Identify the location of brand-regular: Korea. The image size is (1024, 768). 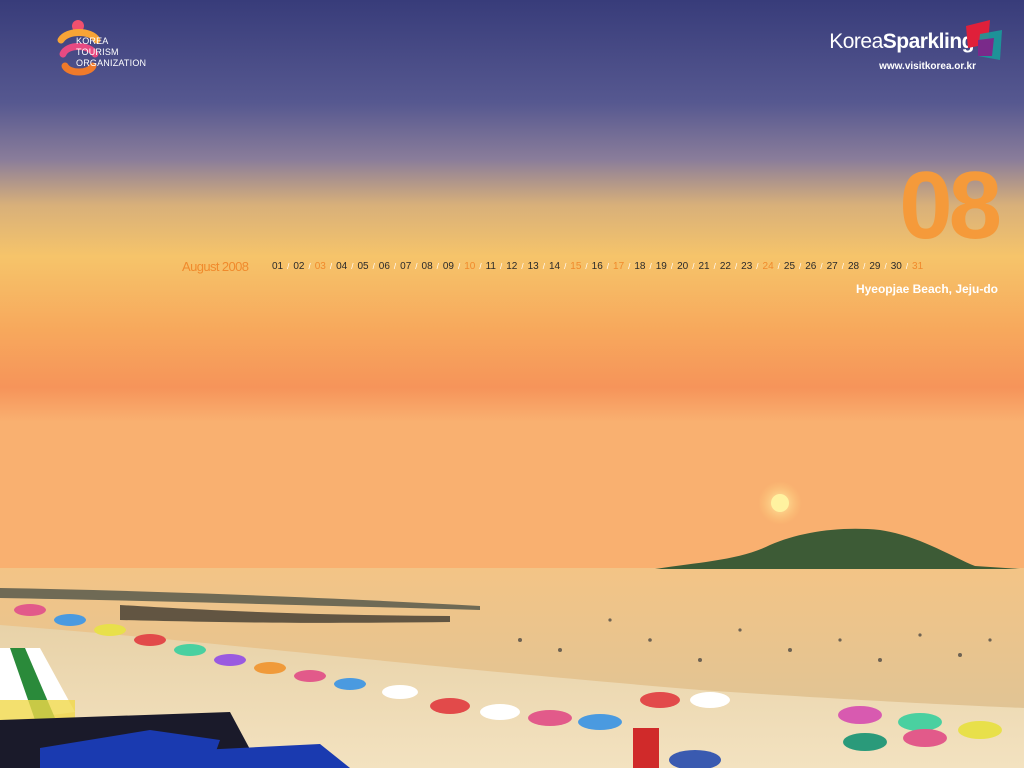
(856, 41).